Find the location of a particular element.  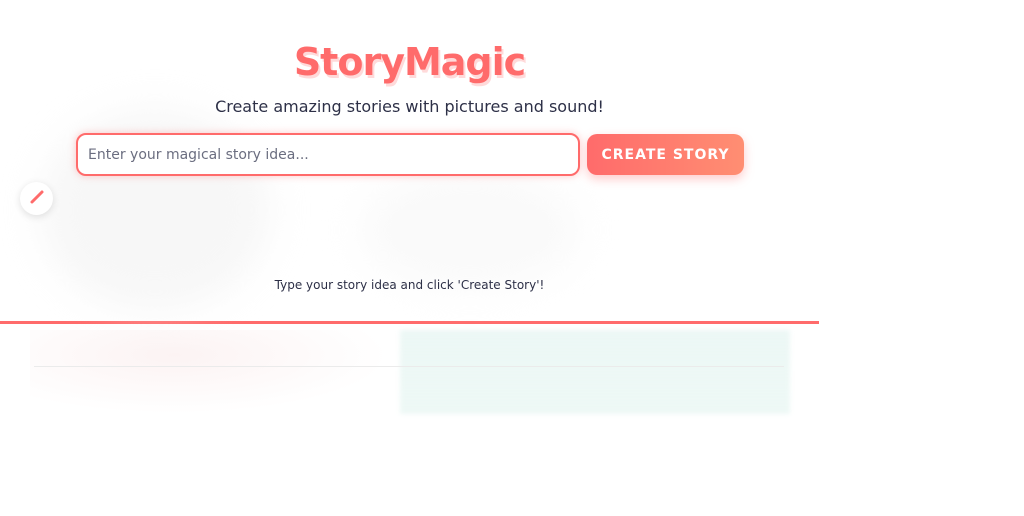

app-title: StoryMagic is located at coordinates (409, 62).